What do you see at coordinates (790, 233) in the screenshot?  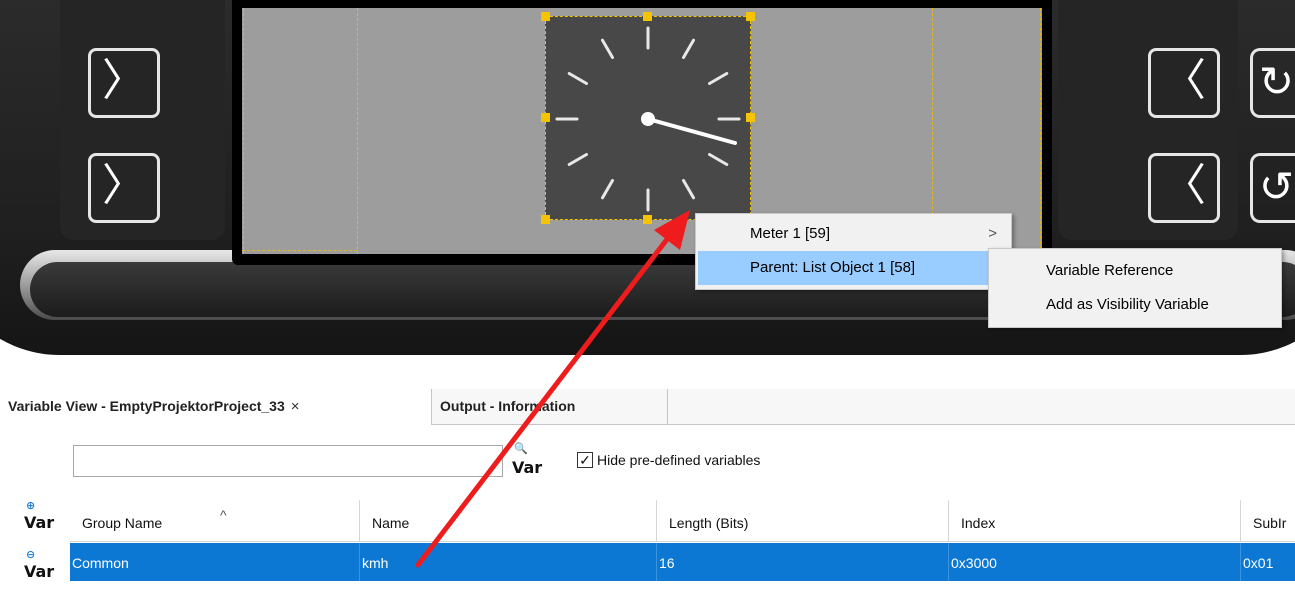 I see `menu-item-label: Meter 1 [59]` at bounding box center [790, 233].